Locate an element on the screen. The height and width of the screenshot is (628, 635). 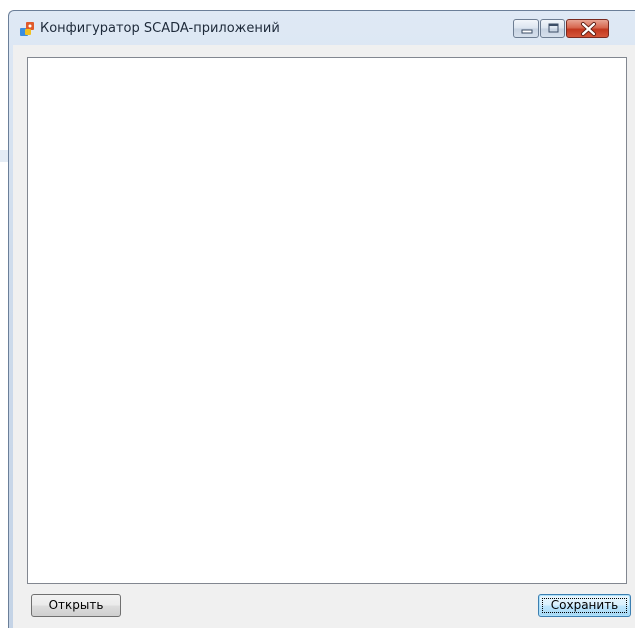
maximize-button is located at coordinates (552, 28).